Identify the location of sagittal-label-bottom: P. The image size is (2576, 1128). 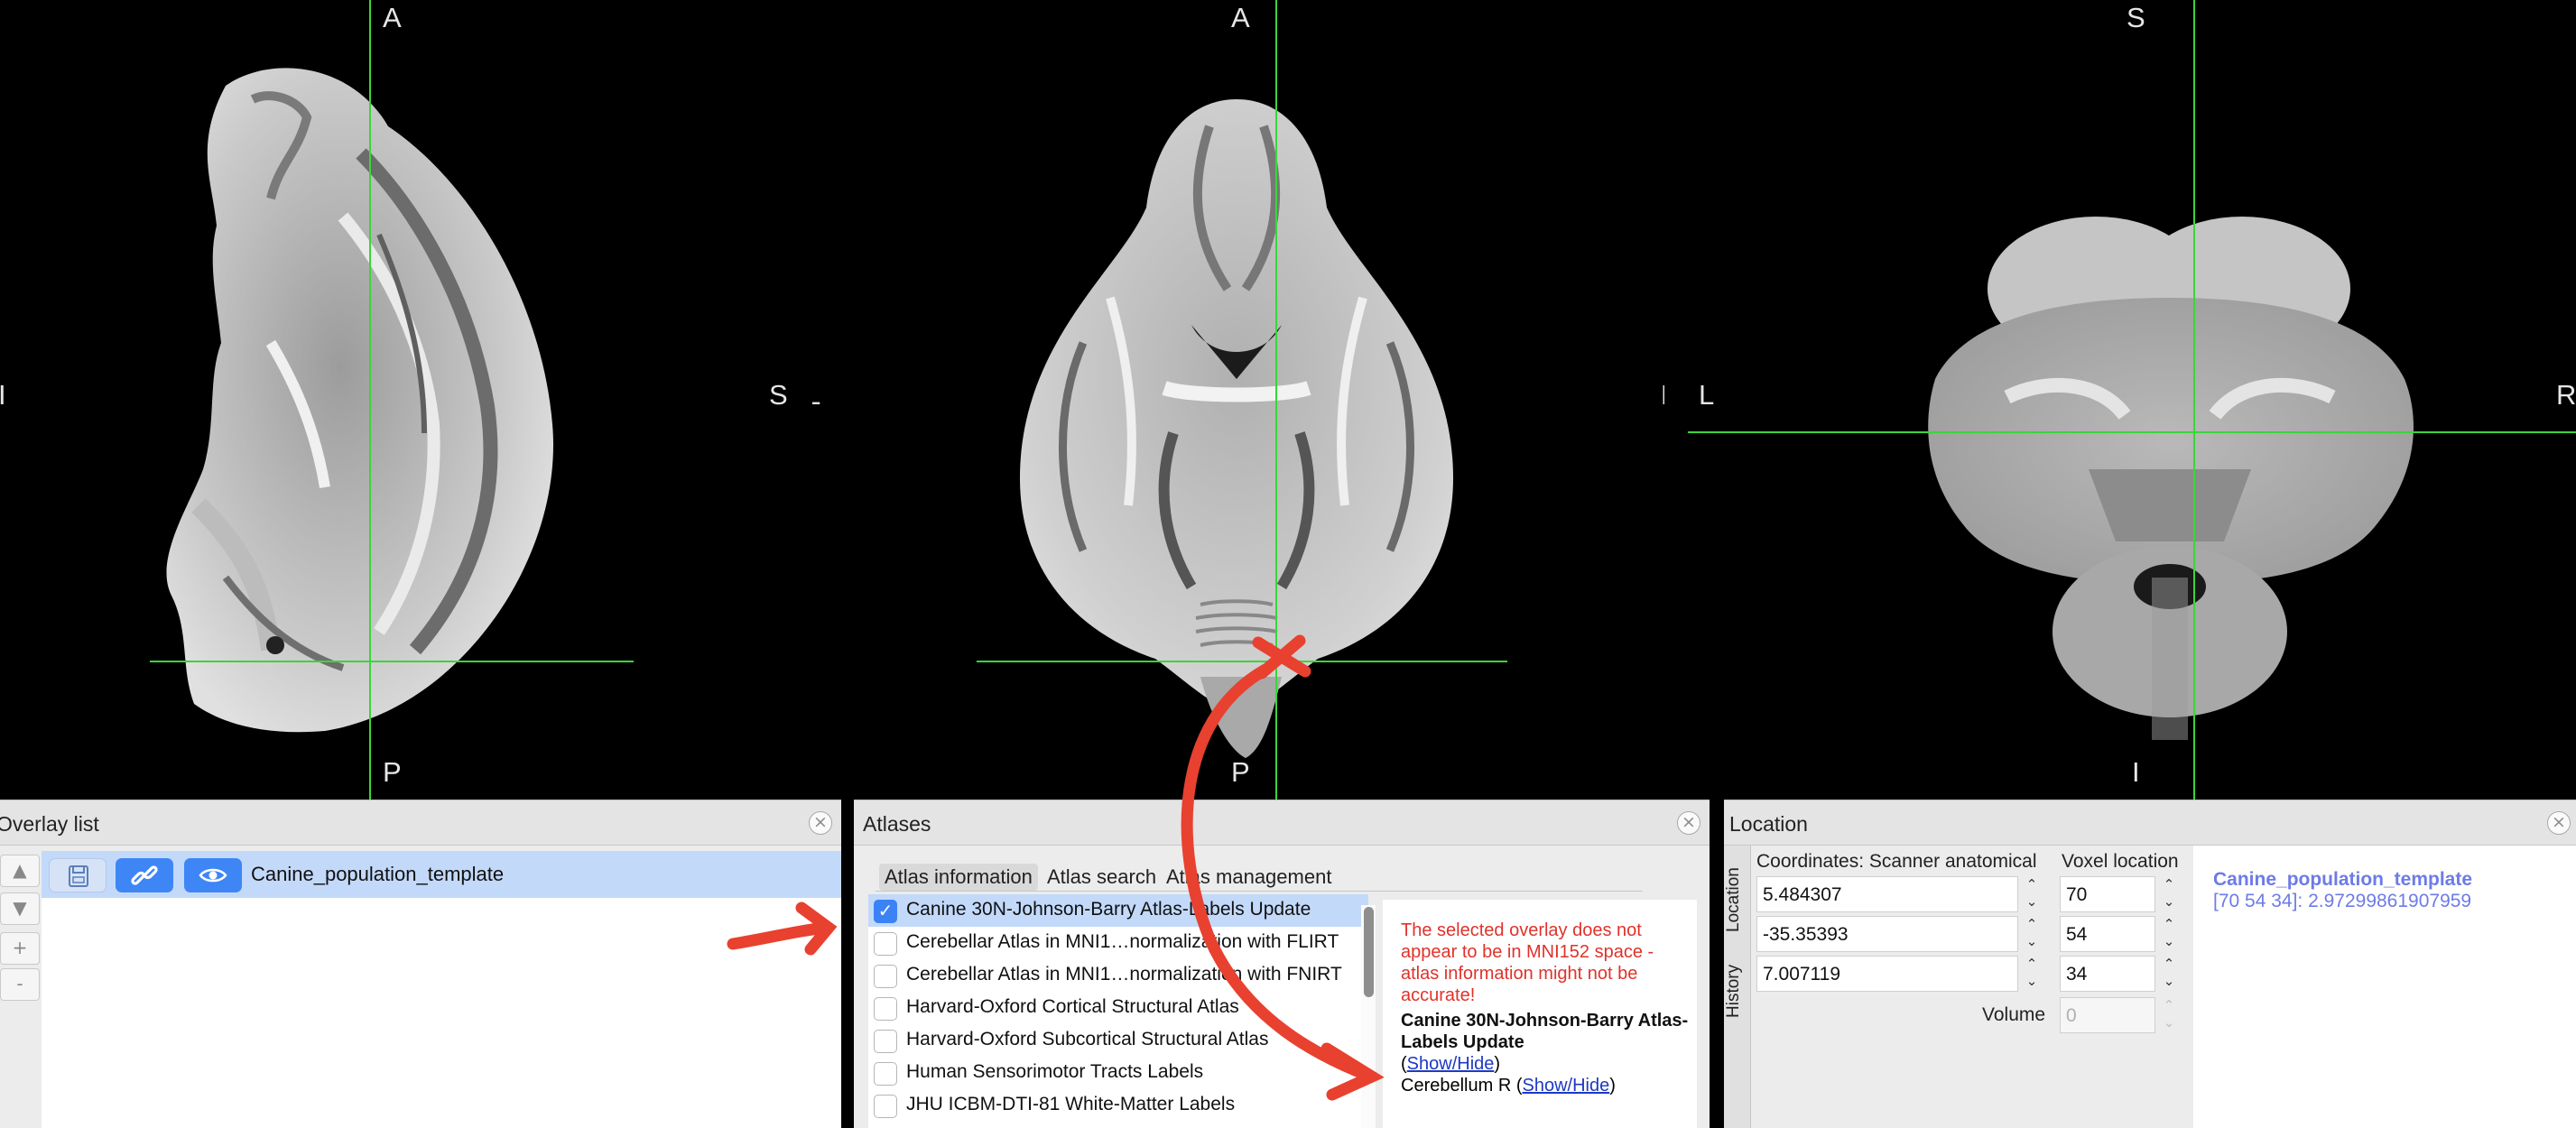
(392, 772).